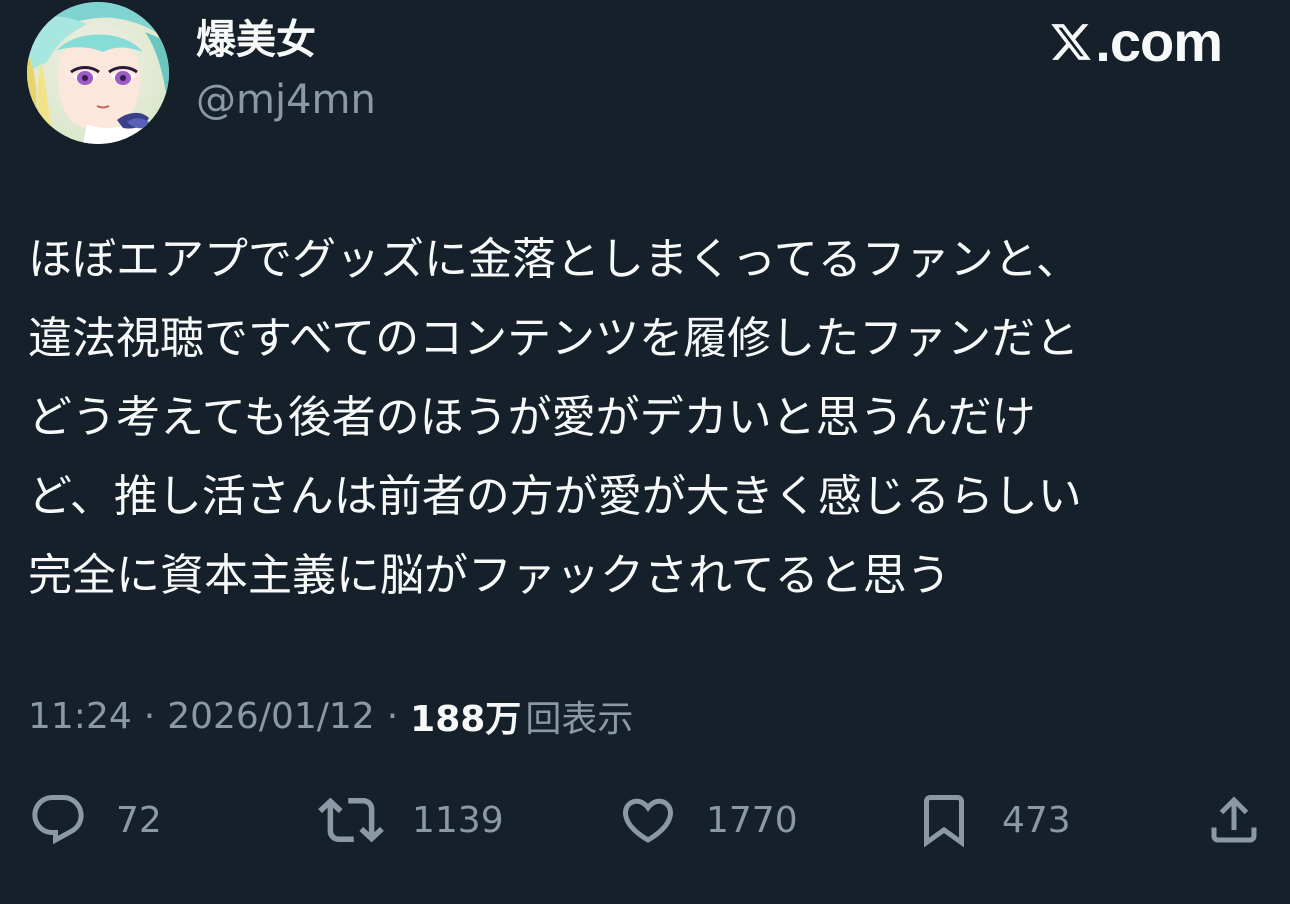  I want to click on views-label: 回表示, so click(579, 719).